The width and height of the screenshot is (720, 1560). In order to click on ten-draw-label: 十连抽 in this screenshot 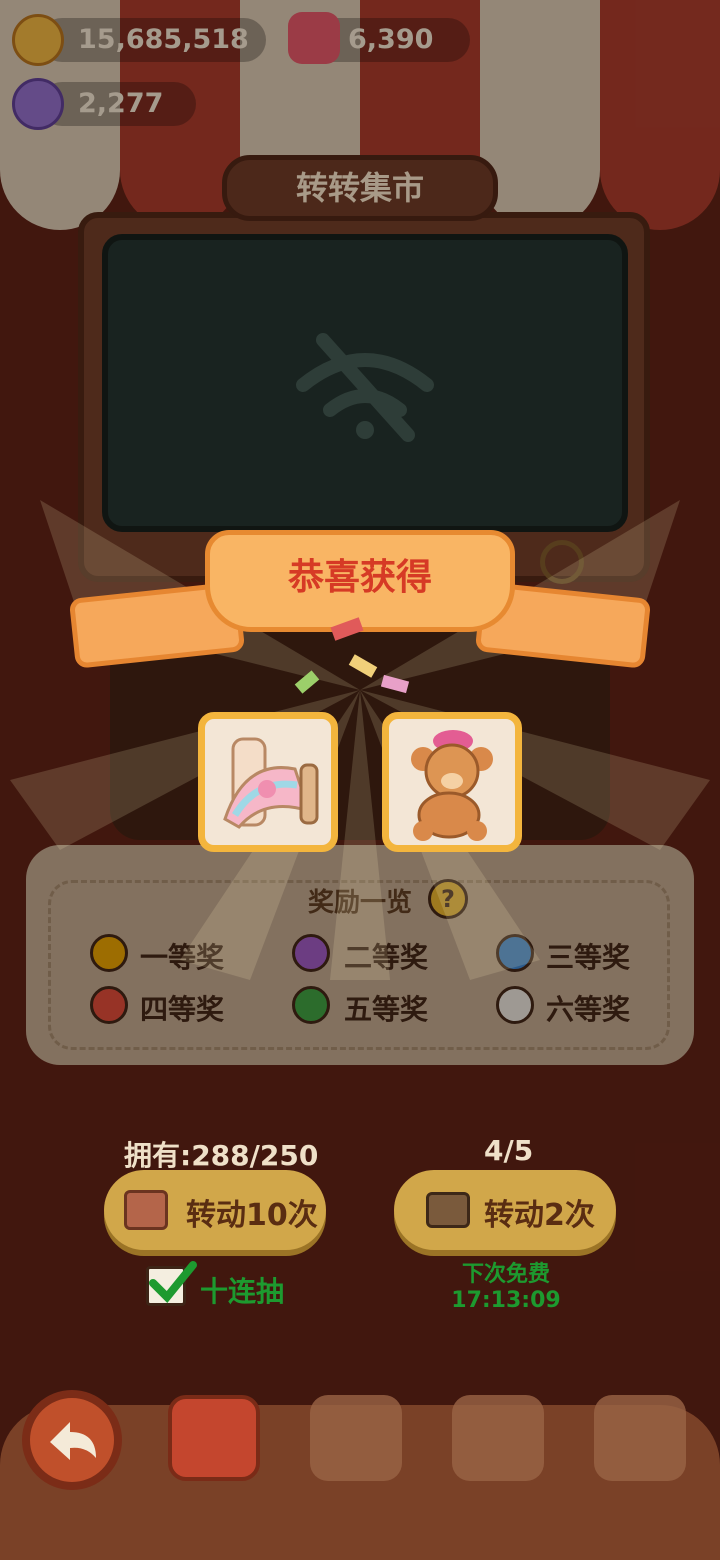, I will do `click(242, 1290)`.